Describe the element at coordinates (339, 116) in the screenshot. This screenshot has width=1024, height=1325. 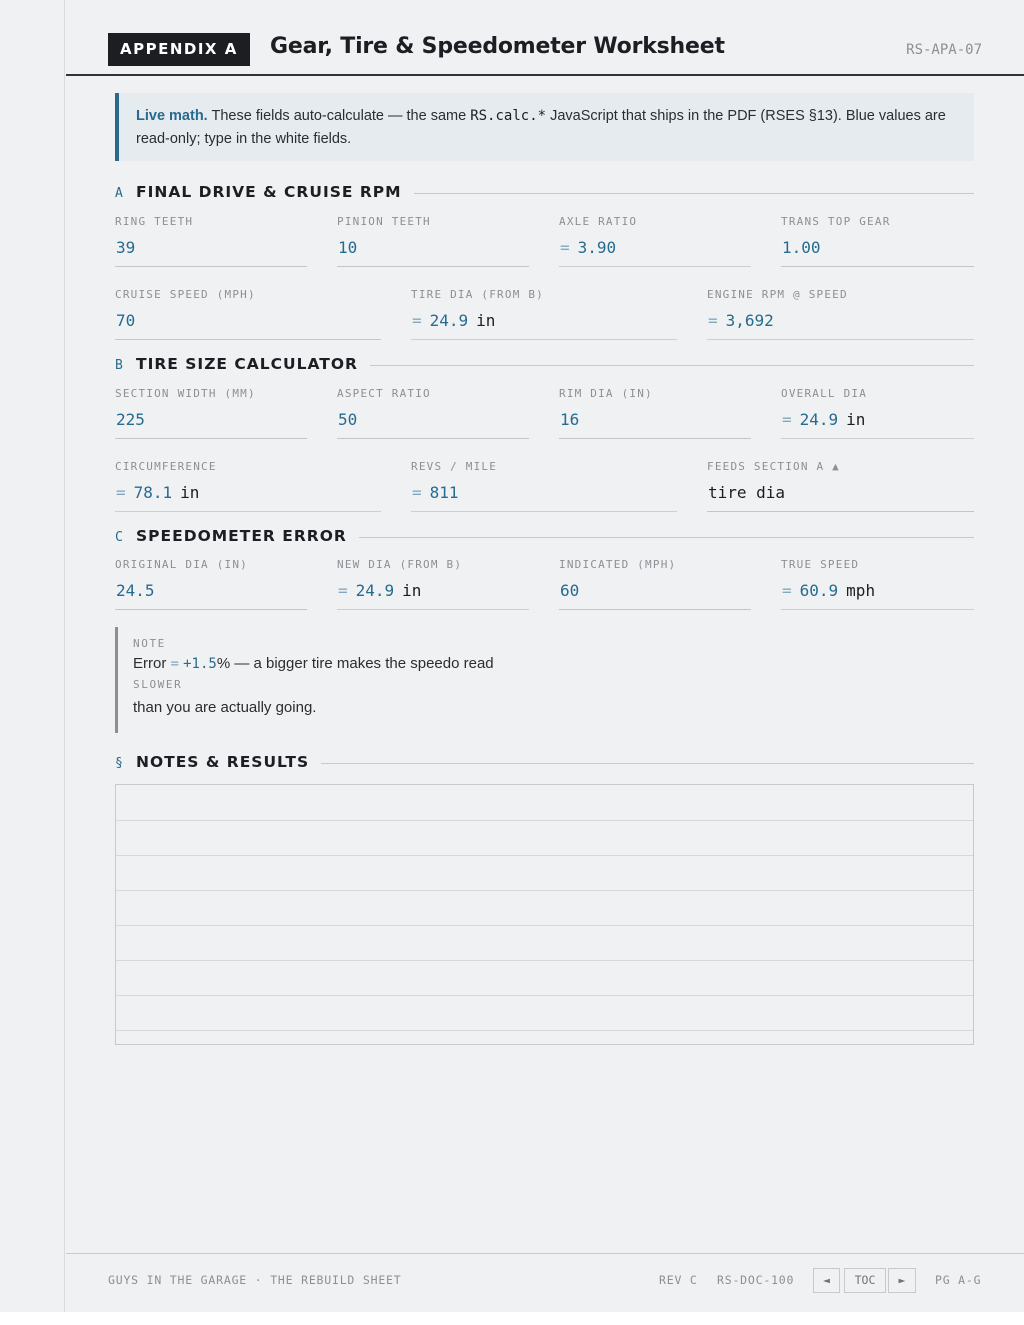
I see `callout-text-before: These fields auto-calculate — the same` at that location.